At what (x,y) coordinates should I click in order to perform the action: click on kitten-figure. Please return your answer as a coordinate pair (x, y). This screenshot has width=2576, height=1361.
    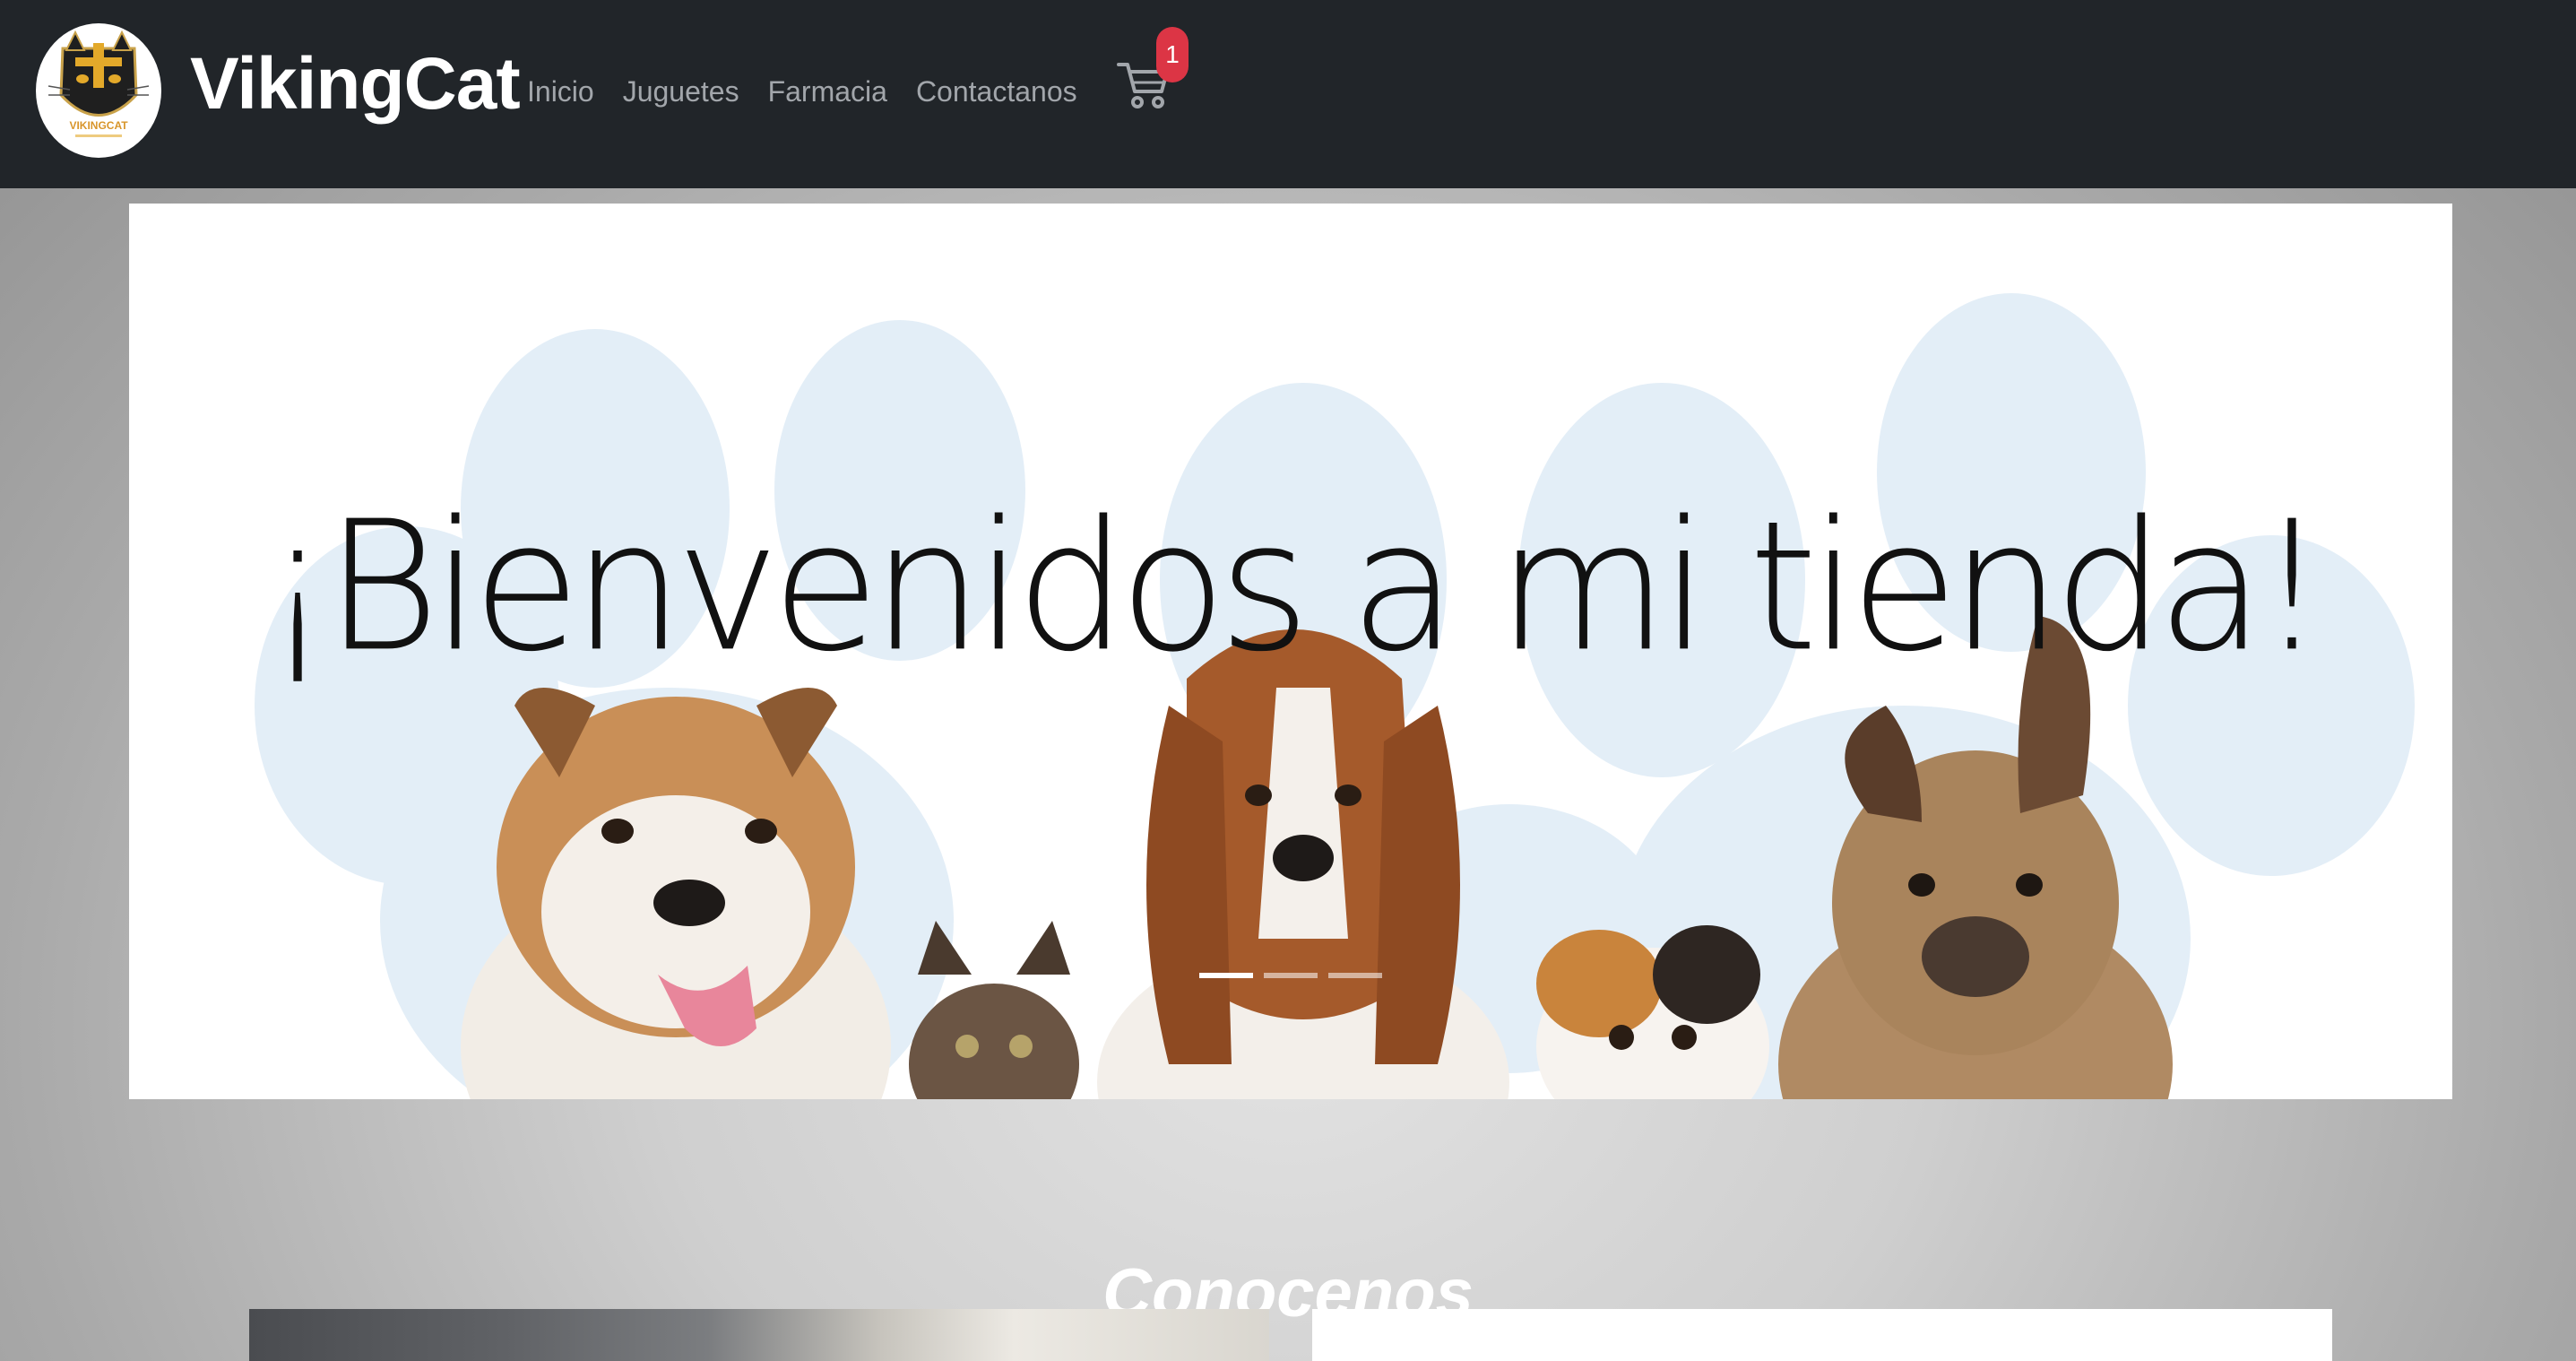
    Looking at the image, I should click on (994, 1010).